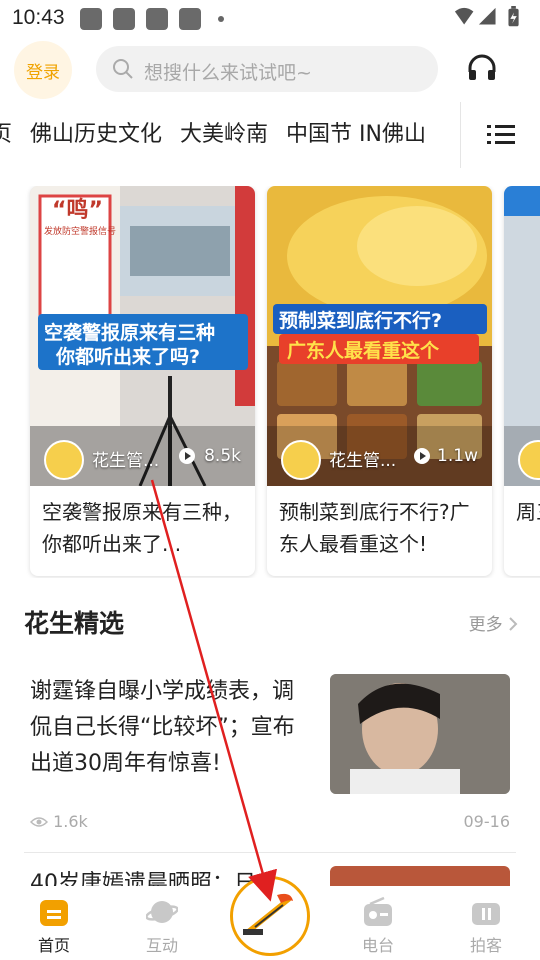 This screenshot has width=540, height=960. I want to click on login-button: 登录, so click(43, 70).